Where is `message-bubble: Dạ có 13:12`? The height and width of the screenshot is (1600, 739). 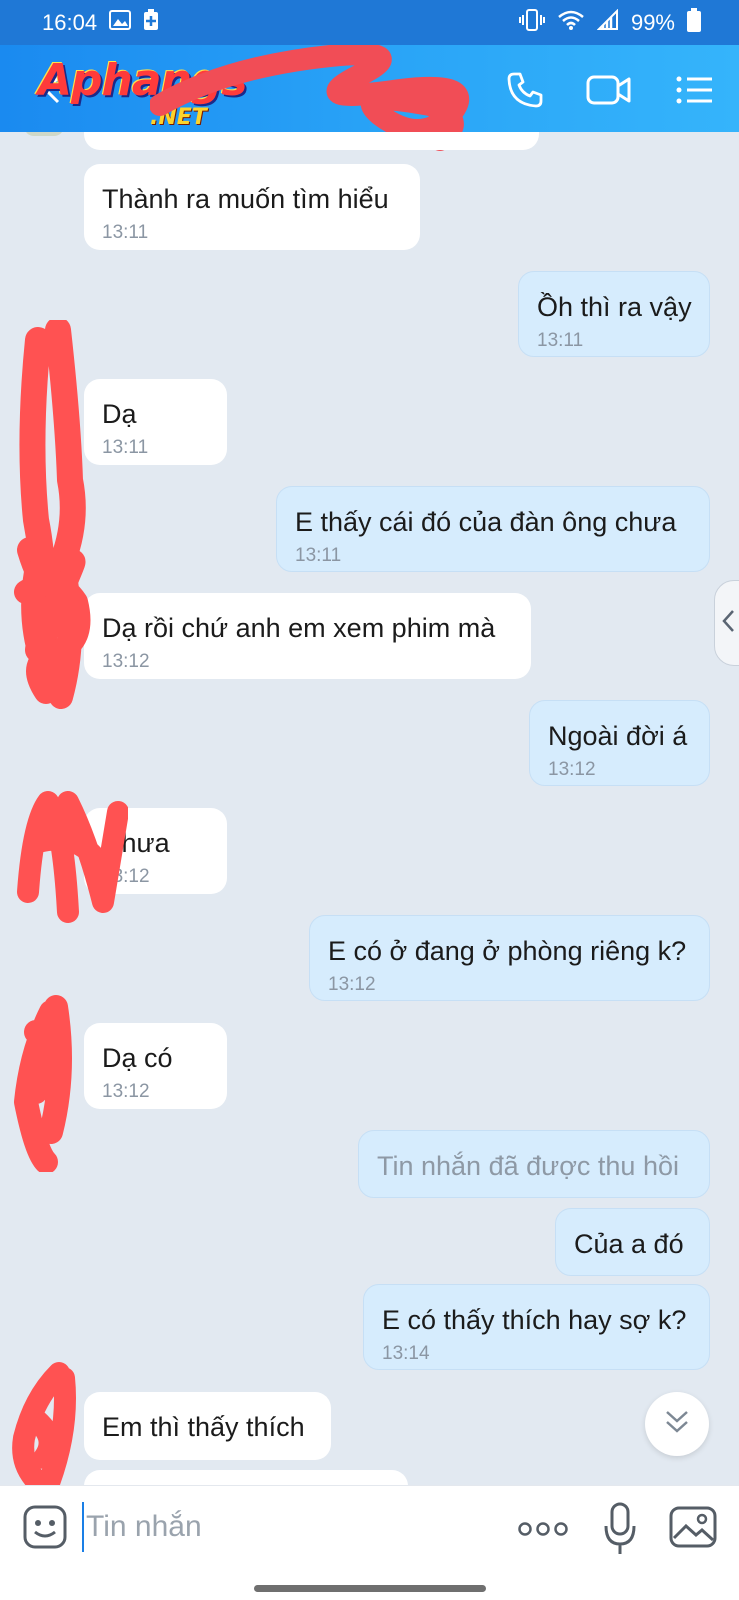
message-bubble: Dạ có 13:12 is located at coordinates (155, 1066).